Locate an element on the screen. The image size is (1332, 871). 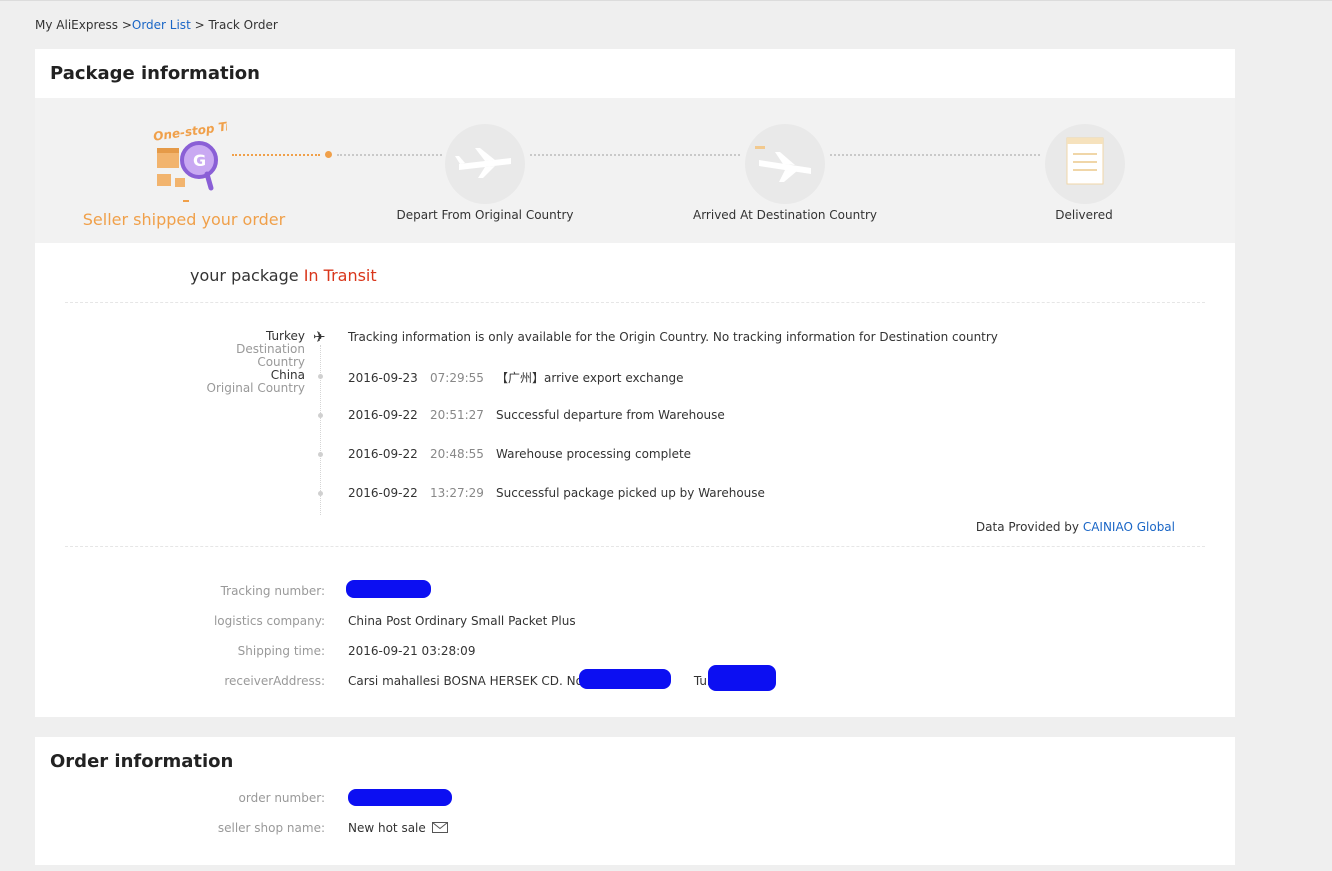
event-time: 20:48:55 is located at coordinates (457, 454).